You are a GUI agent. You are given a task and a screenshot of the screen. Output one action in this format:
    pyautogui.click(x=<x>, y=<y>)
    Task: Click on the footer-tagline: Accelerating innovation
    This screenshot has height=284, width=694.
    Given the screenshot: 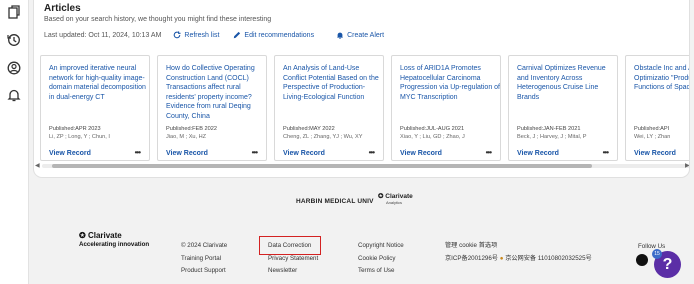 What is the action you would take?
    pyautogui.click(x=114, y=244)
    